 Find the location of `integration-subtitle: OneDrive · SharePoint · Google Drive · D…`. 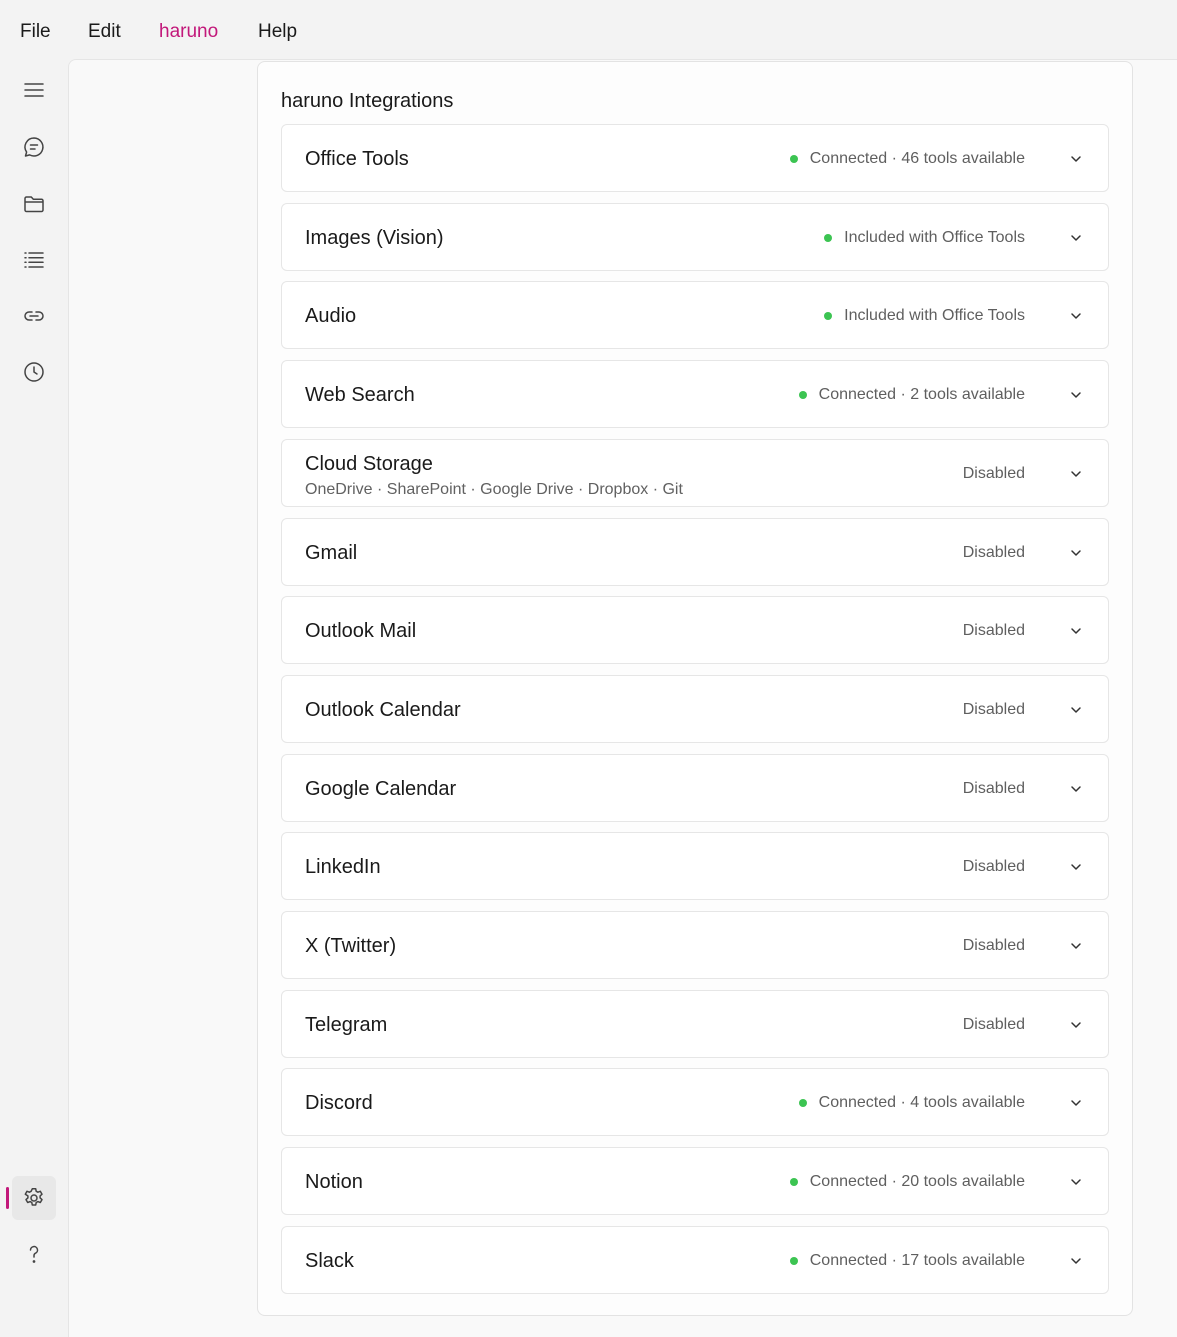

integration-subtitle: OneDrive · SharePoint · Google Drive · D… is located at coordinates (494, 489).